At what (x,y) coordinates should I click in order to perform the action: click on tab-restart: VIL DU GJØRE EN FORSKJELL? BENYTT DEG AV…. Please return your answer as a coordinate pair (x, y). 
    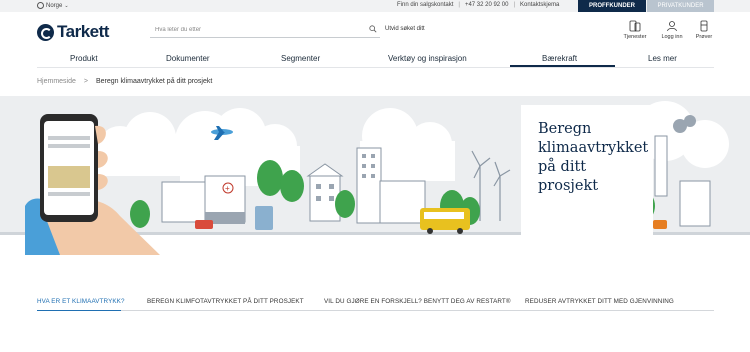
    Looking at the image, I should click on (417, 301).